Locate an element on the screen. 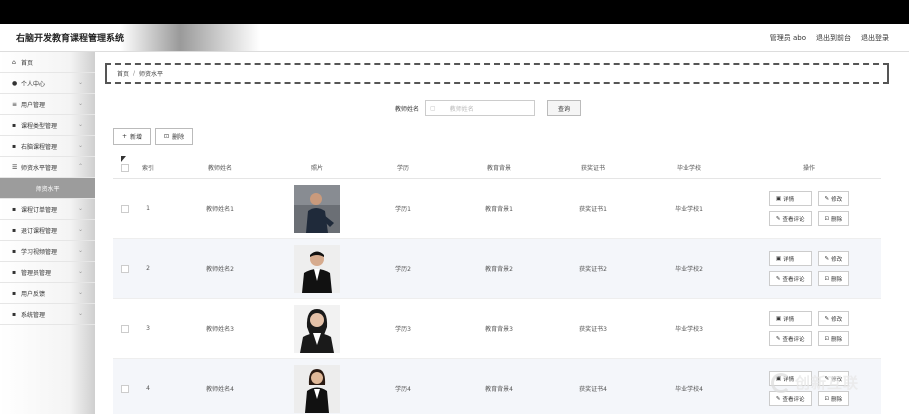  sidebar-subitem-teacher-level: 师资水平 is located at coordinates (47, 188).